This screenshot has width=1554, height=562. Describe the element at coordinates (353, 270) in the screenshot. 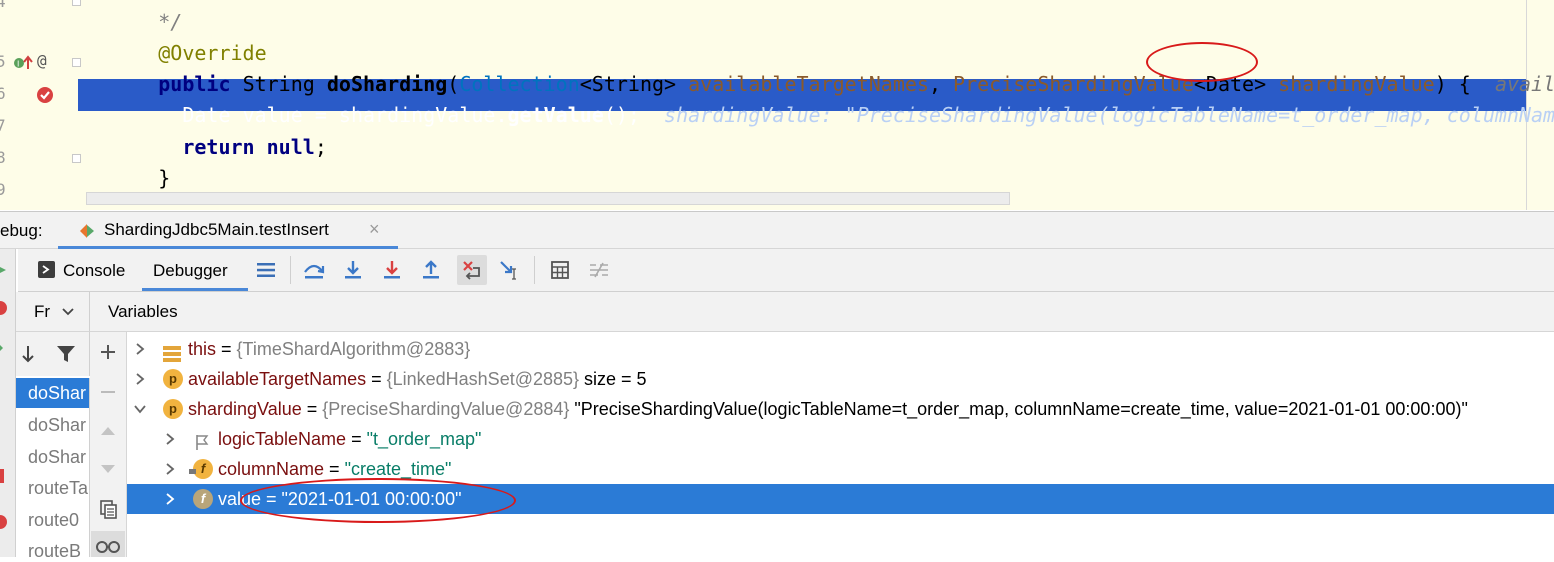

I see `step-into-icon` at that location.